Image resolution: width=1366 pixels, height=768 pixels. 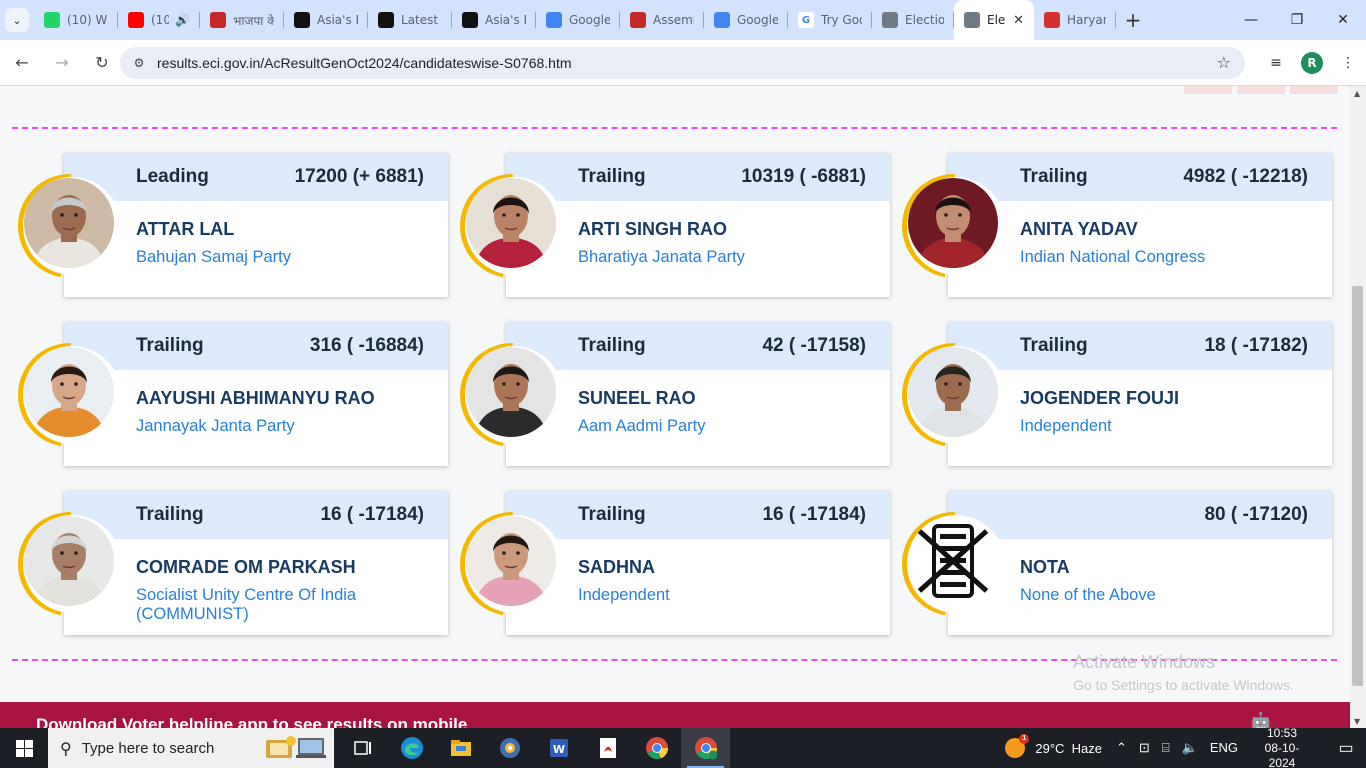 I want to click on tab-title: Assemb, so click(x=673, y=20).